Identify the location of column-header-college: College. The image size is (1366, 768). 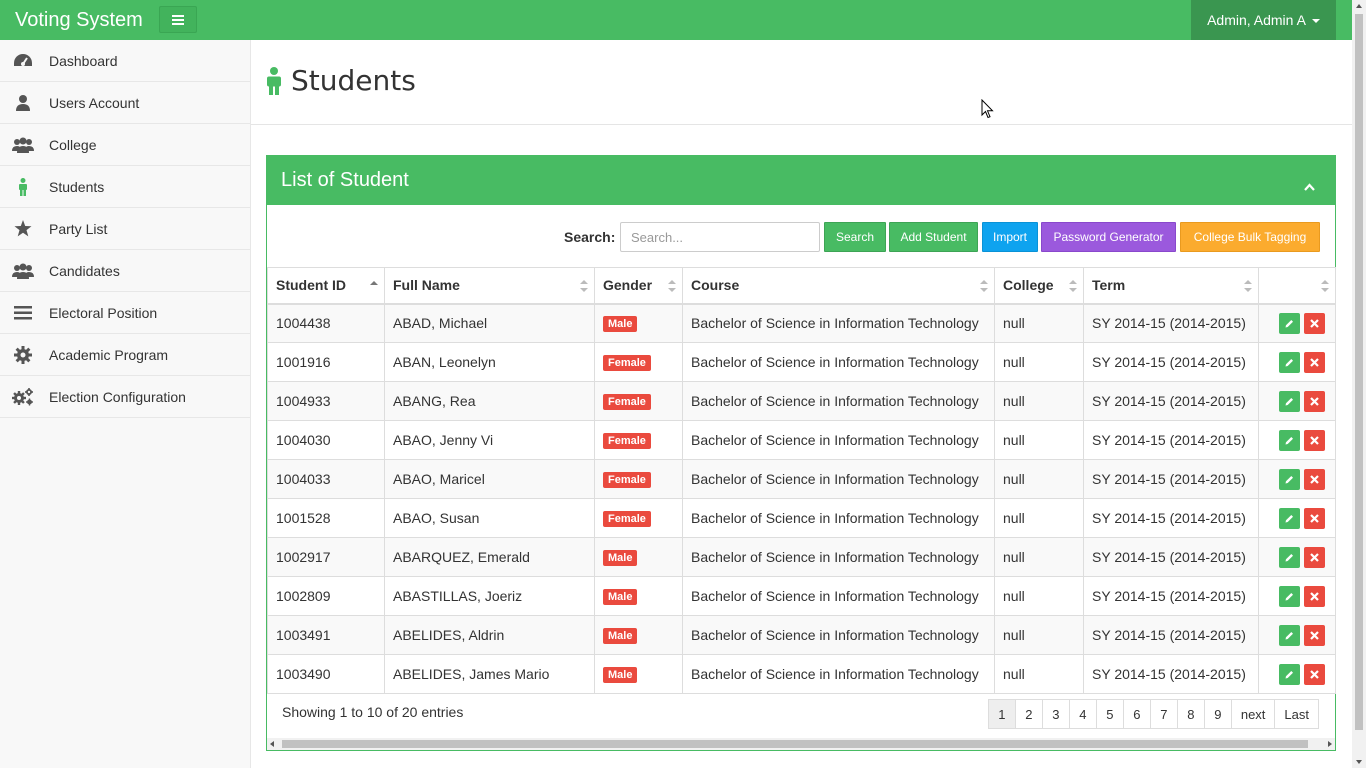
(1039, 286).